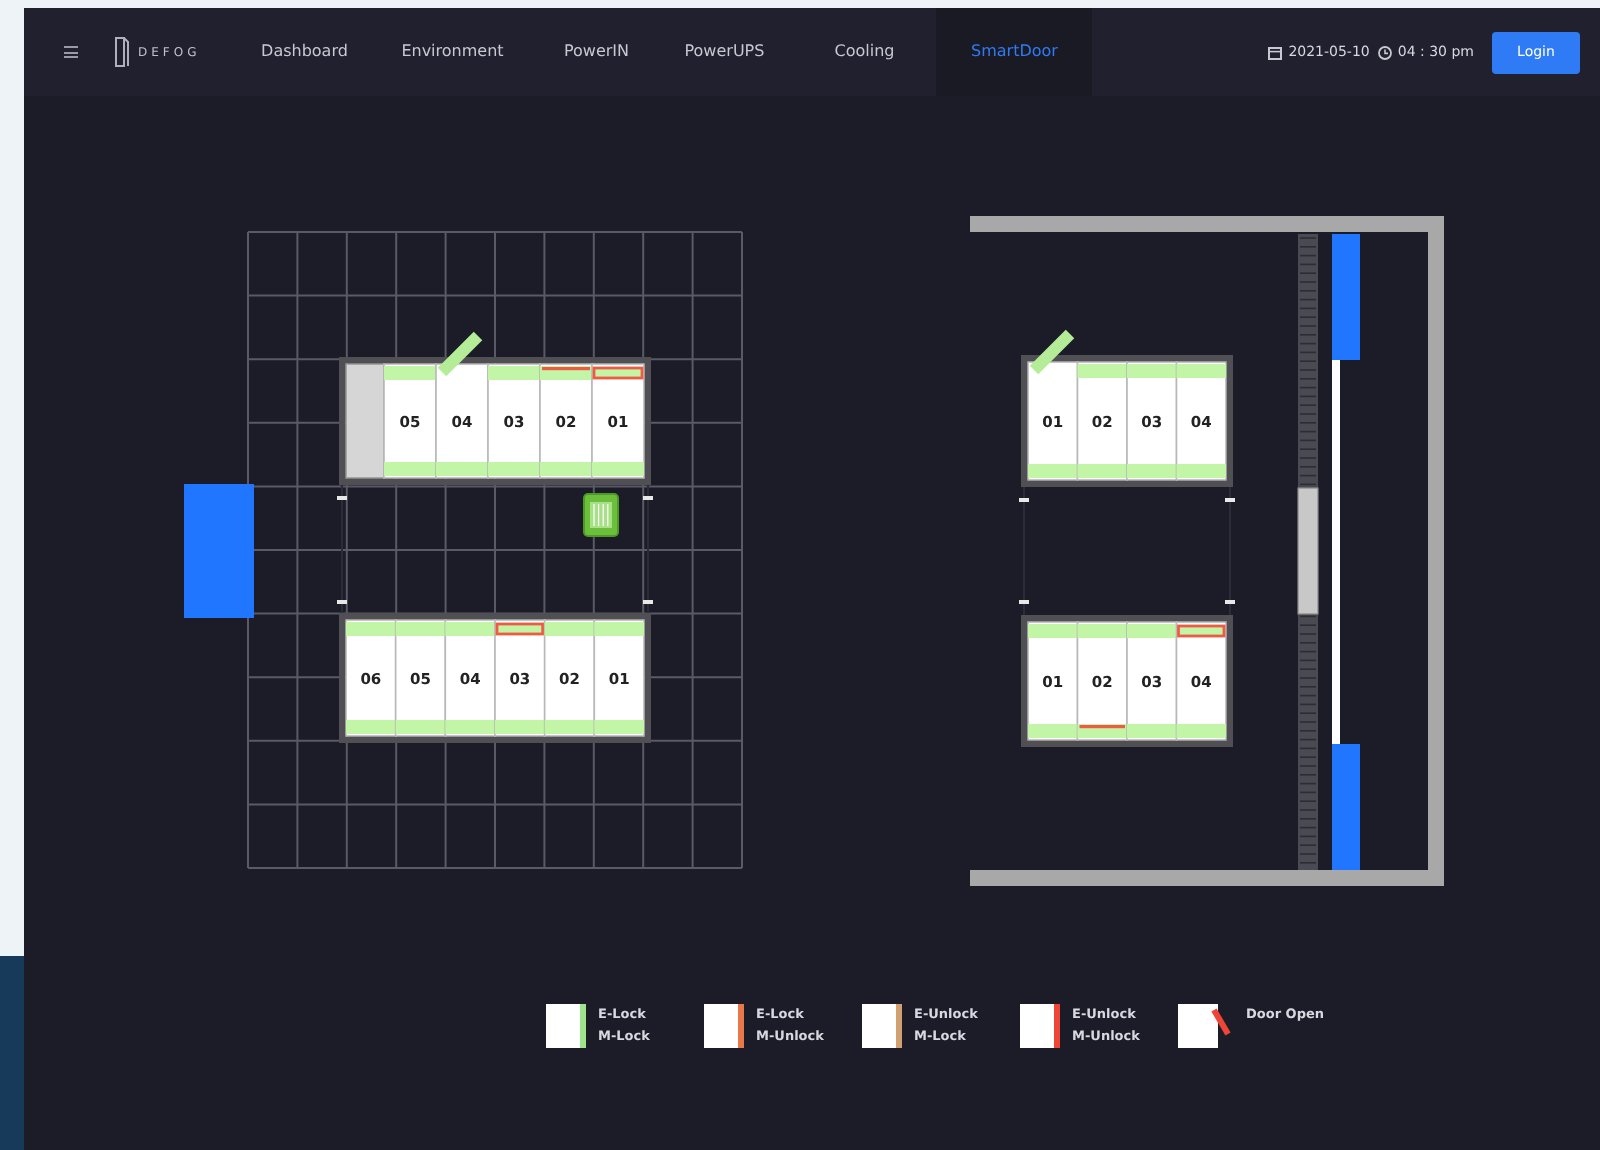  Describe the element at coordinates (452, 52) in the screenshot. I see `nav-tab: Environment` at that location.